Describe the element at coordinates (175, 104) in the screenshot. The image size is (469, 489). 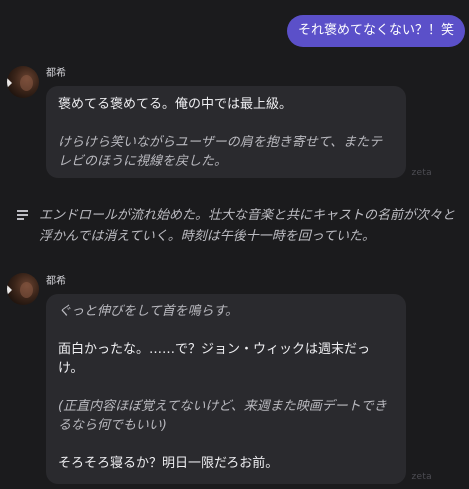
I see `message-paragraph: 褒めてる褒めてる。俺の中では最上級。` at that location.